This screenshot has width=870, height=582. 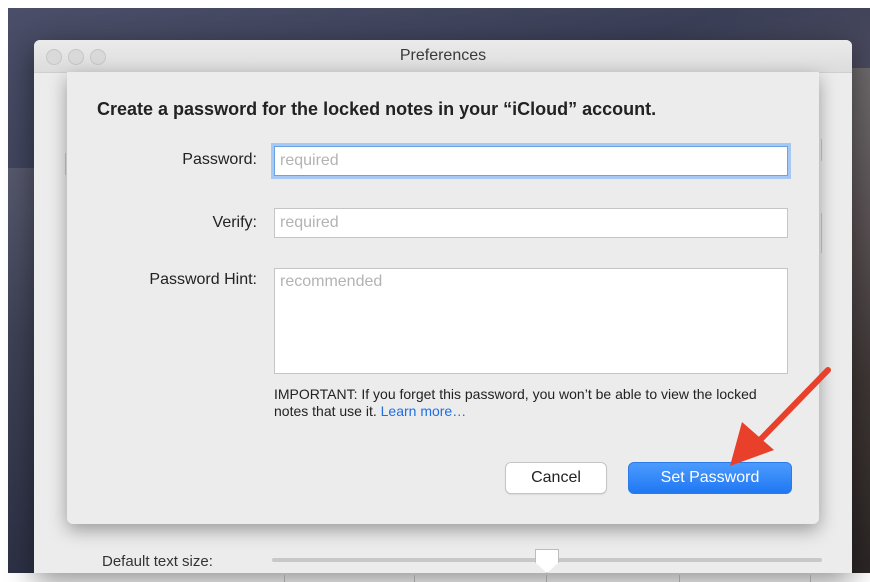 What do you see at coordinates (531, 321) in the screenshot?
I see `password-hint-field` at bounding box center [531, 321].